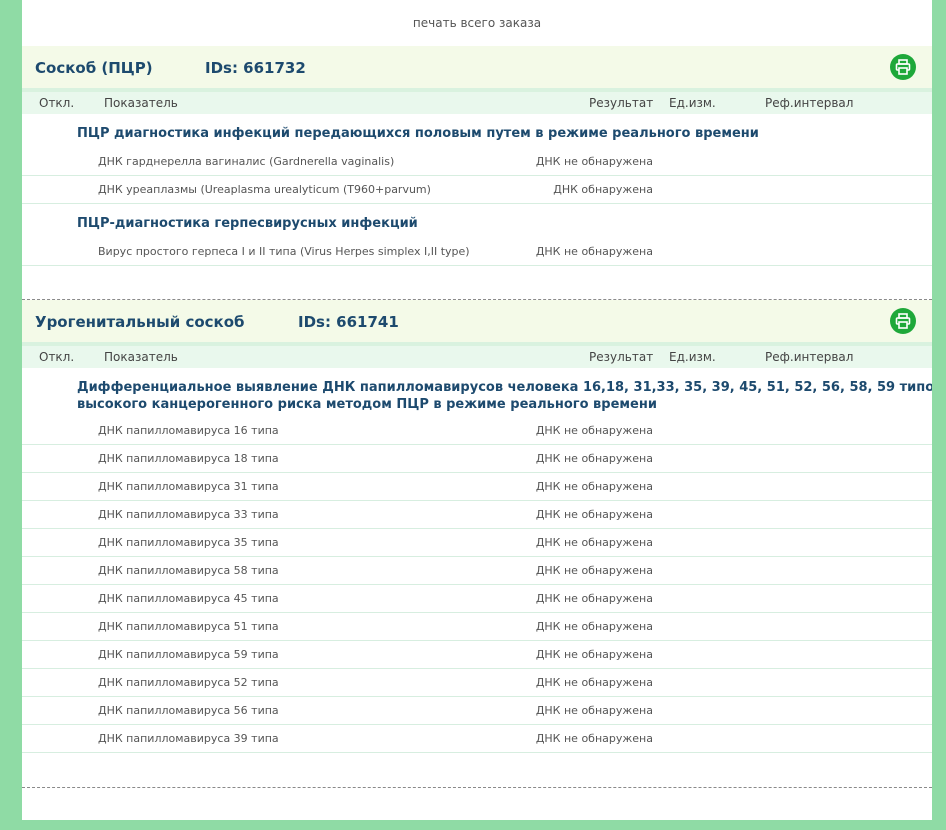 The width and height of the screenshot is (946, 830). I want to click on row-result: ДНК обнаружена, so click(603, 189).